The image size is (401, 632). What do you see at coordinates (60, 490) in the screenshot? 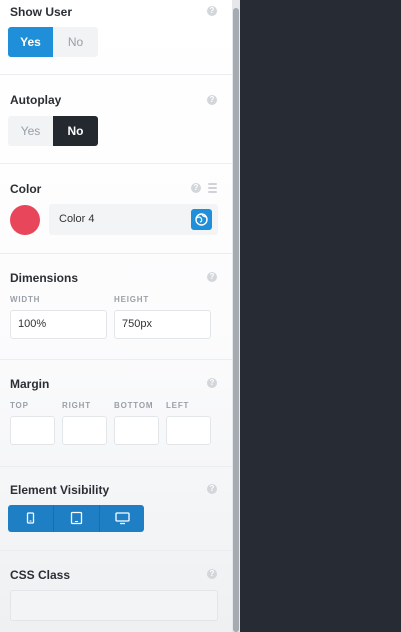
I see `element-visibility-label: Element Visibility` at bounding box center [60, 490].